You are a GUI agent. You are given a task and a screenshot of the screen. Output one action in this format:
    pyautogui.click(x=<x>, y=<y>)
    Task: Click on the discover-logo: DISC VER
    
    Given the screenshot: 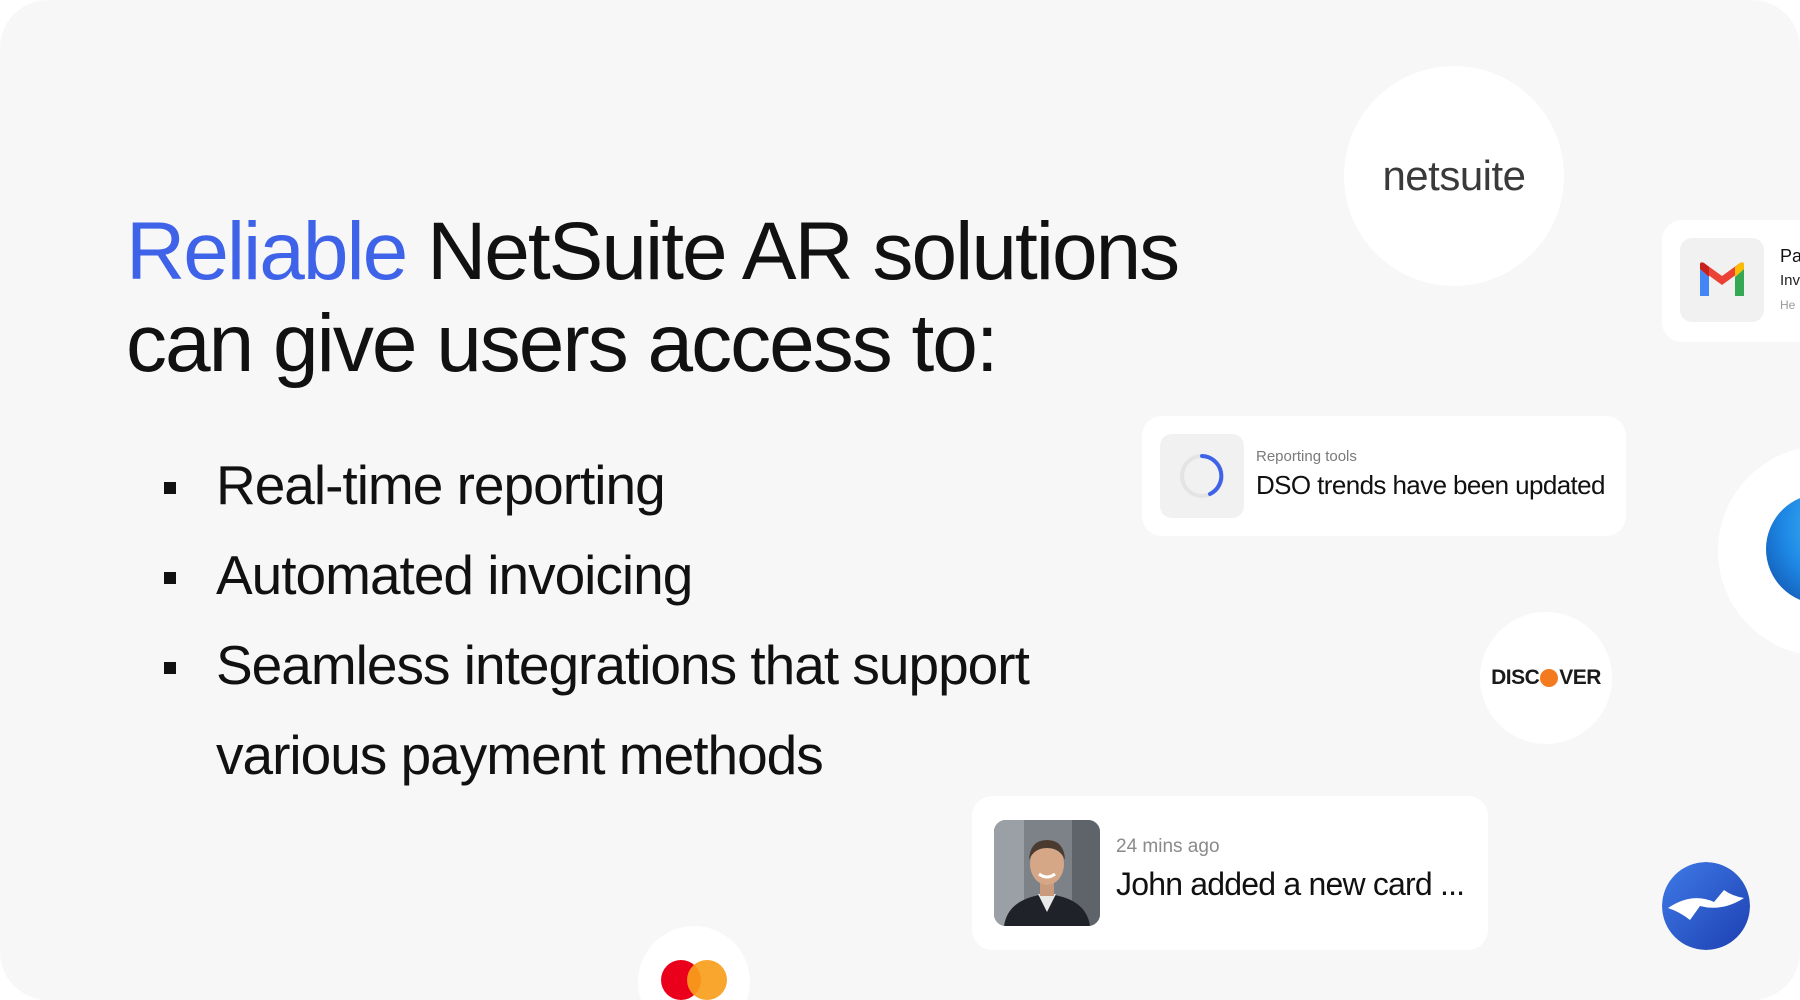 What is the action you would take?
    pyautogui.click(x=1546, y=678)
    